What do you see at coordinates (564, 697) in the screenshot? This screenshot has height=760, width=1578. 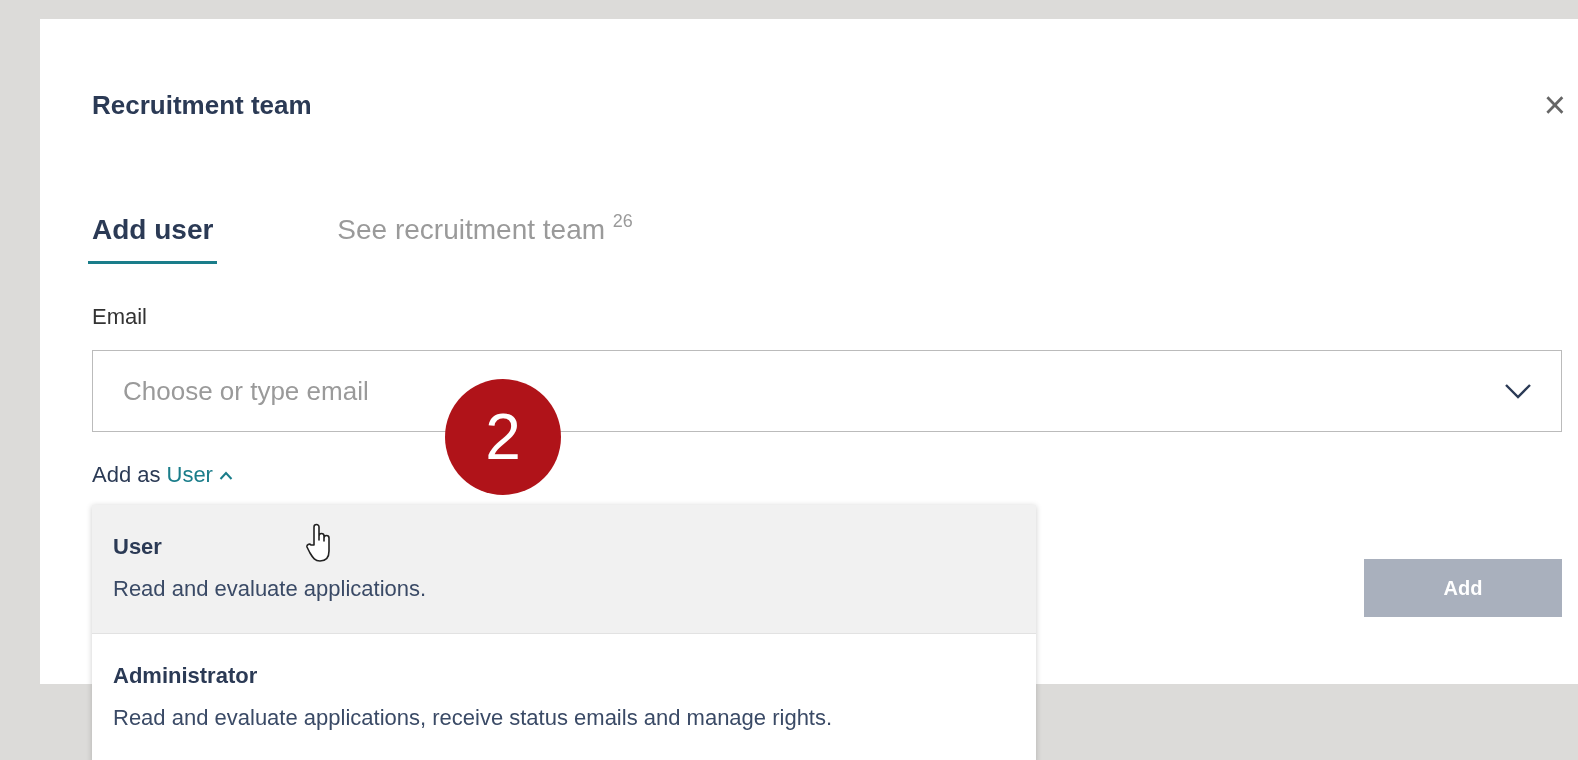 I see `menu-item: Administrator Read and evaluate applications, receive status emails and manage rights.` at bounding box center [564, 697].